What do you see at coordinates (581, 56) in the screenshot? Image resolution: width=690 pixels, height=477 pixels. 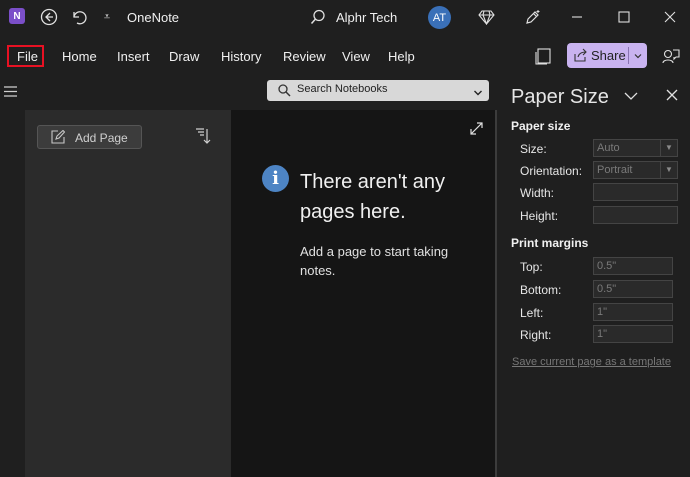 I see `share-icon` at bounding box center [581, 56].